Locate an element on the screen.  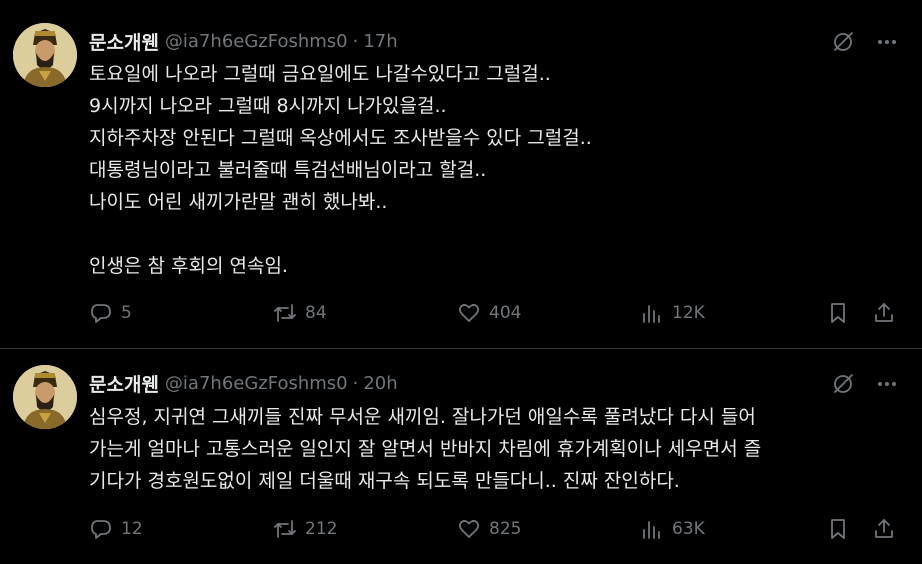
tweet-line: 토요일에 나오라 그럴때 금요일에도 나갈수있다고 그럴걸.. is located at coordinates (320, 74).